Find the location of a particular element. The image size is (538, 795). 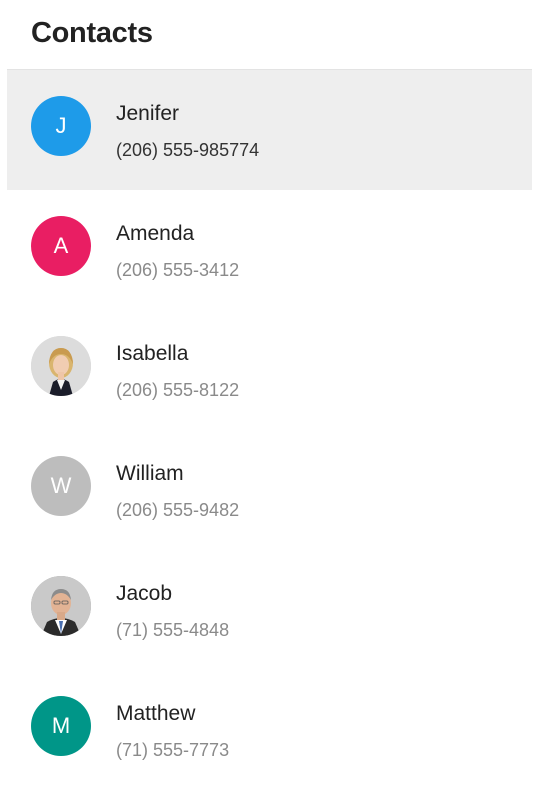

contact-phone: (206) 555-8122 is located at coordinates (178, 390).